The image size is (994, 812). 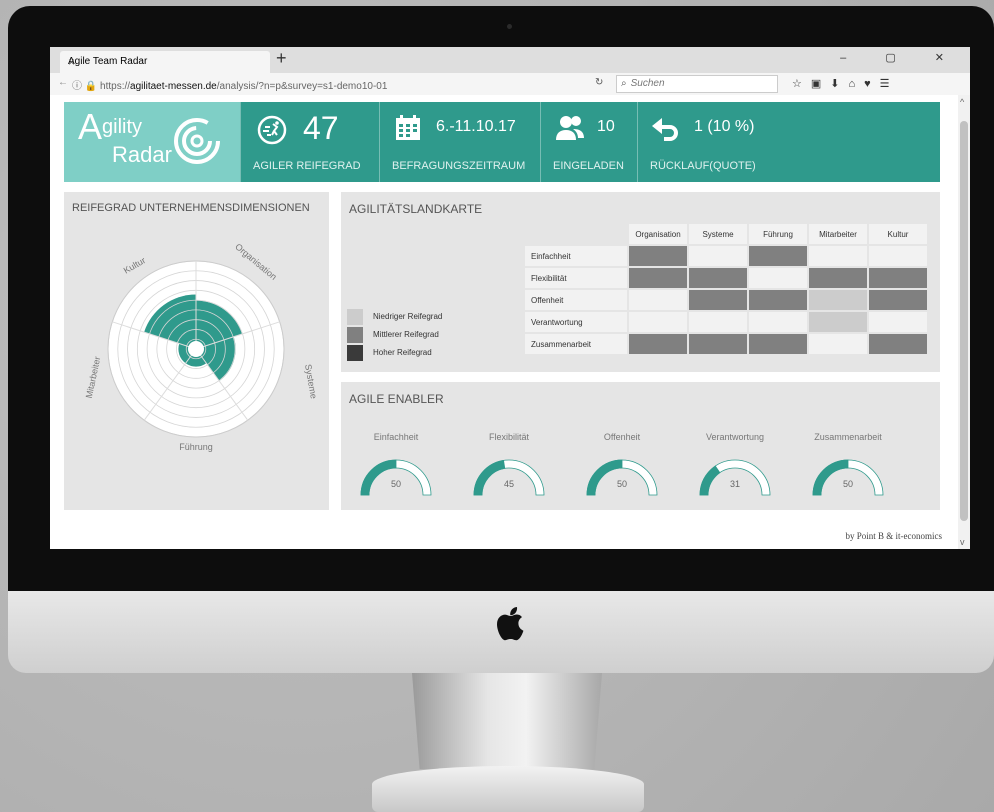 I want to click on legend-low: Niedriger Reifegrad, so click(x=394, y=317).